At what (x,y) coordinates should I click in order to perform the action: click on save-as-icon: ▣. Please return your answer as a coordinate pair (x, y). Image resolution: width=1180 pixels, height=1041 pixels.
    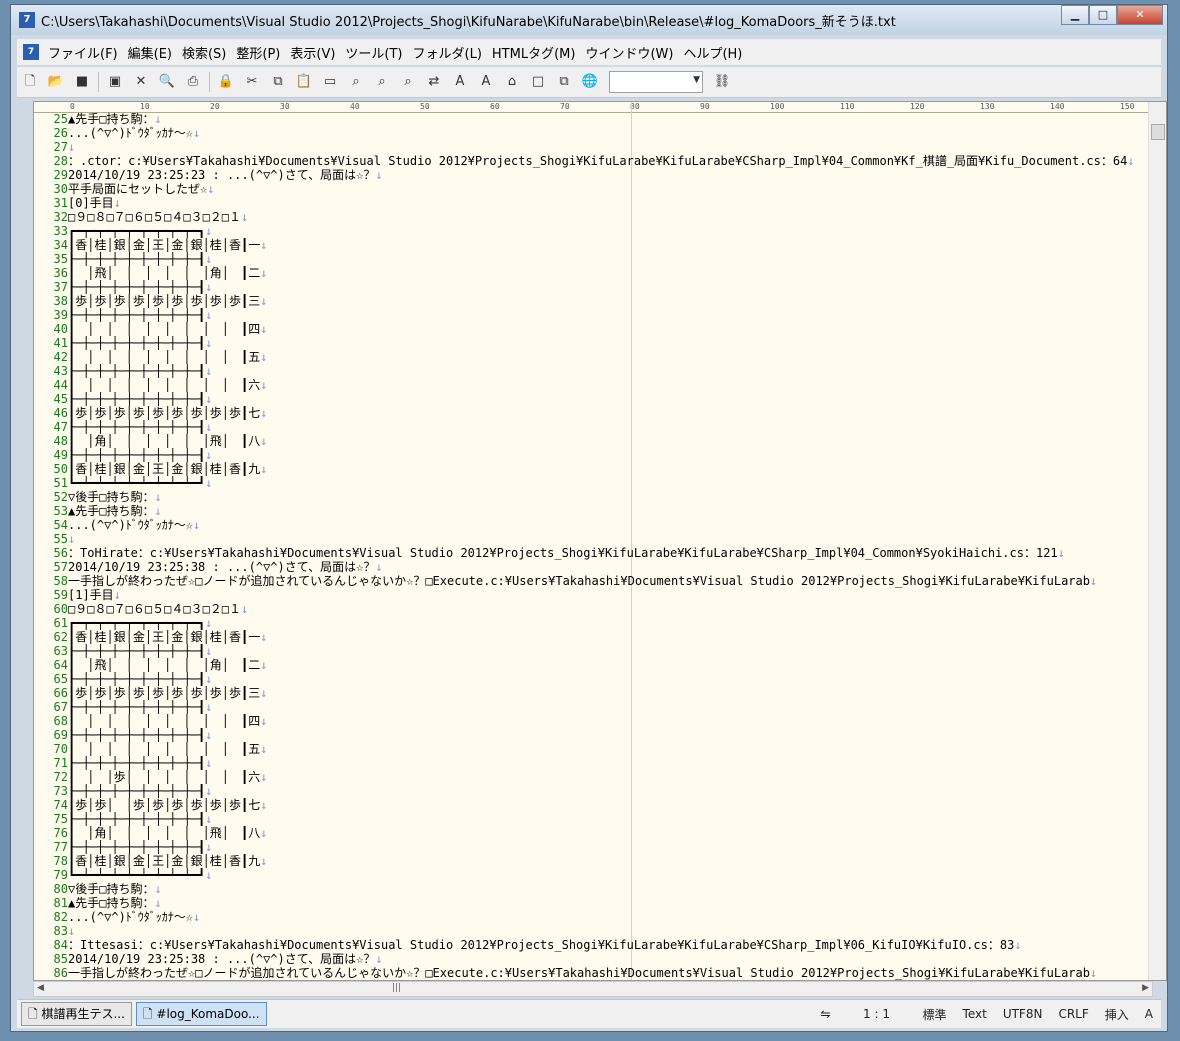
    Looking at the image, I should click on (115, 82).